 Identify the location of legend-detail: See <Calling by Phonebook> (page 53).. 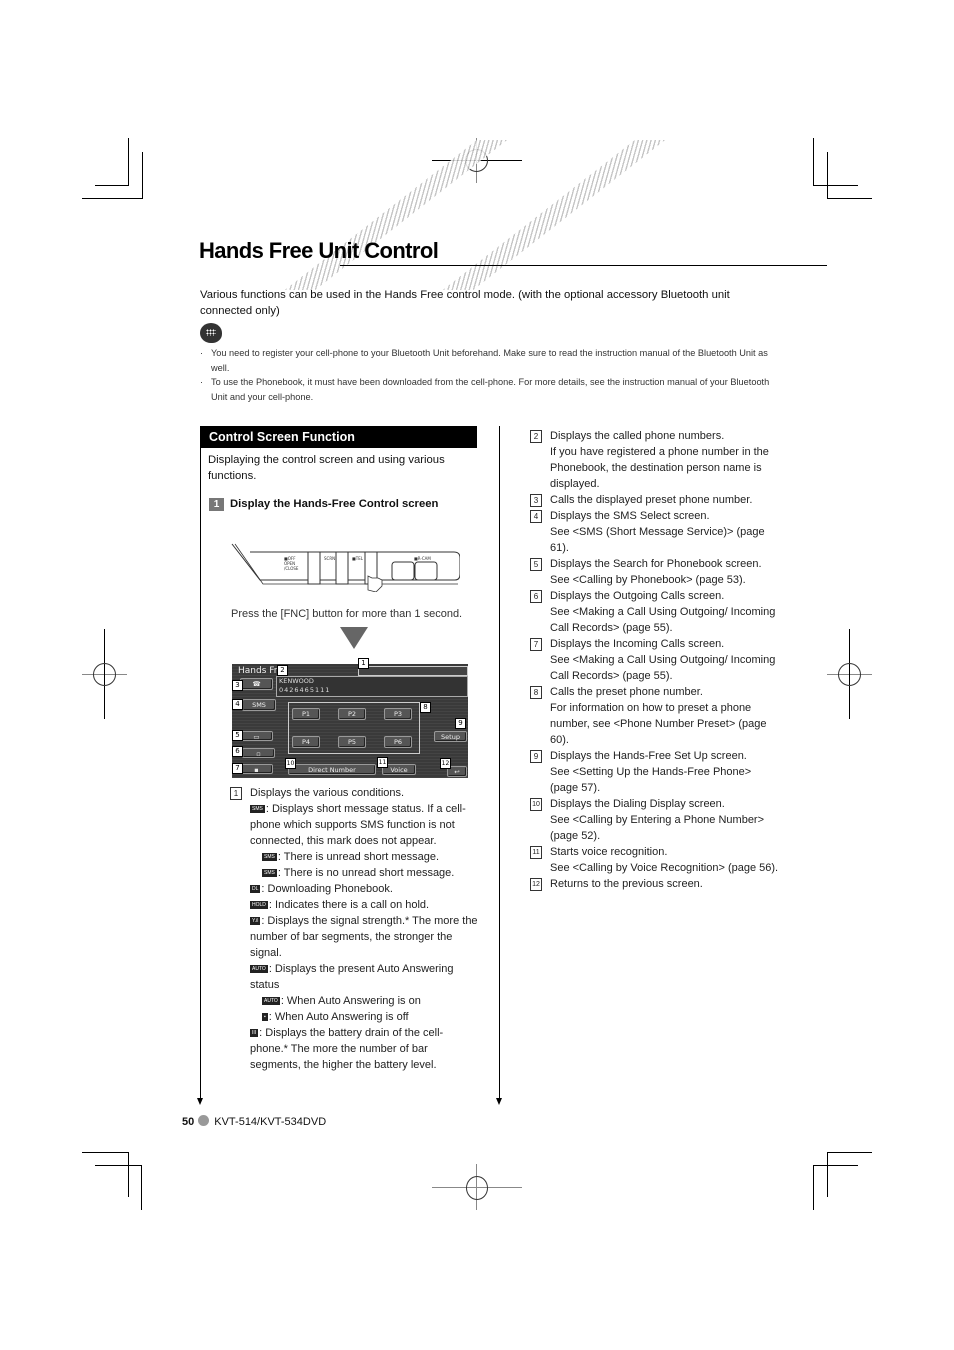
(648, 580).